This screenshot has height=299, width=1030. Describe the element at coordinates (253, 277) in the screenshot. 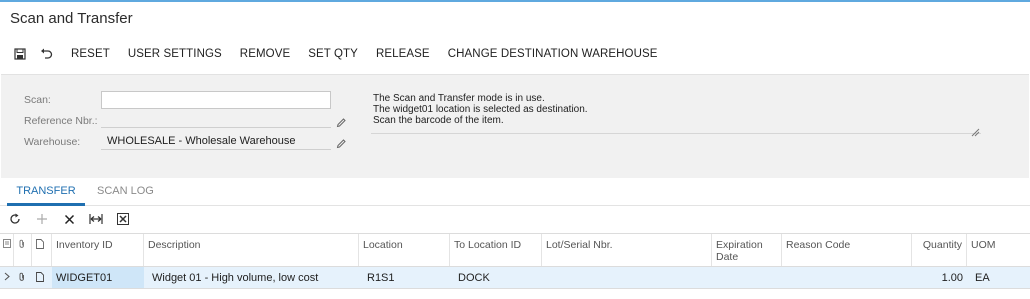

I see `cell-description: Widget 01 - High volume, low cost` at that location.